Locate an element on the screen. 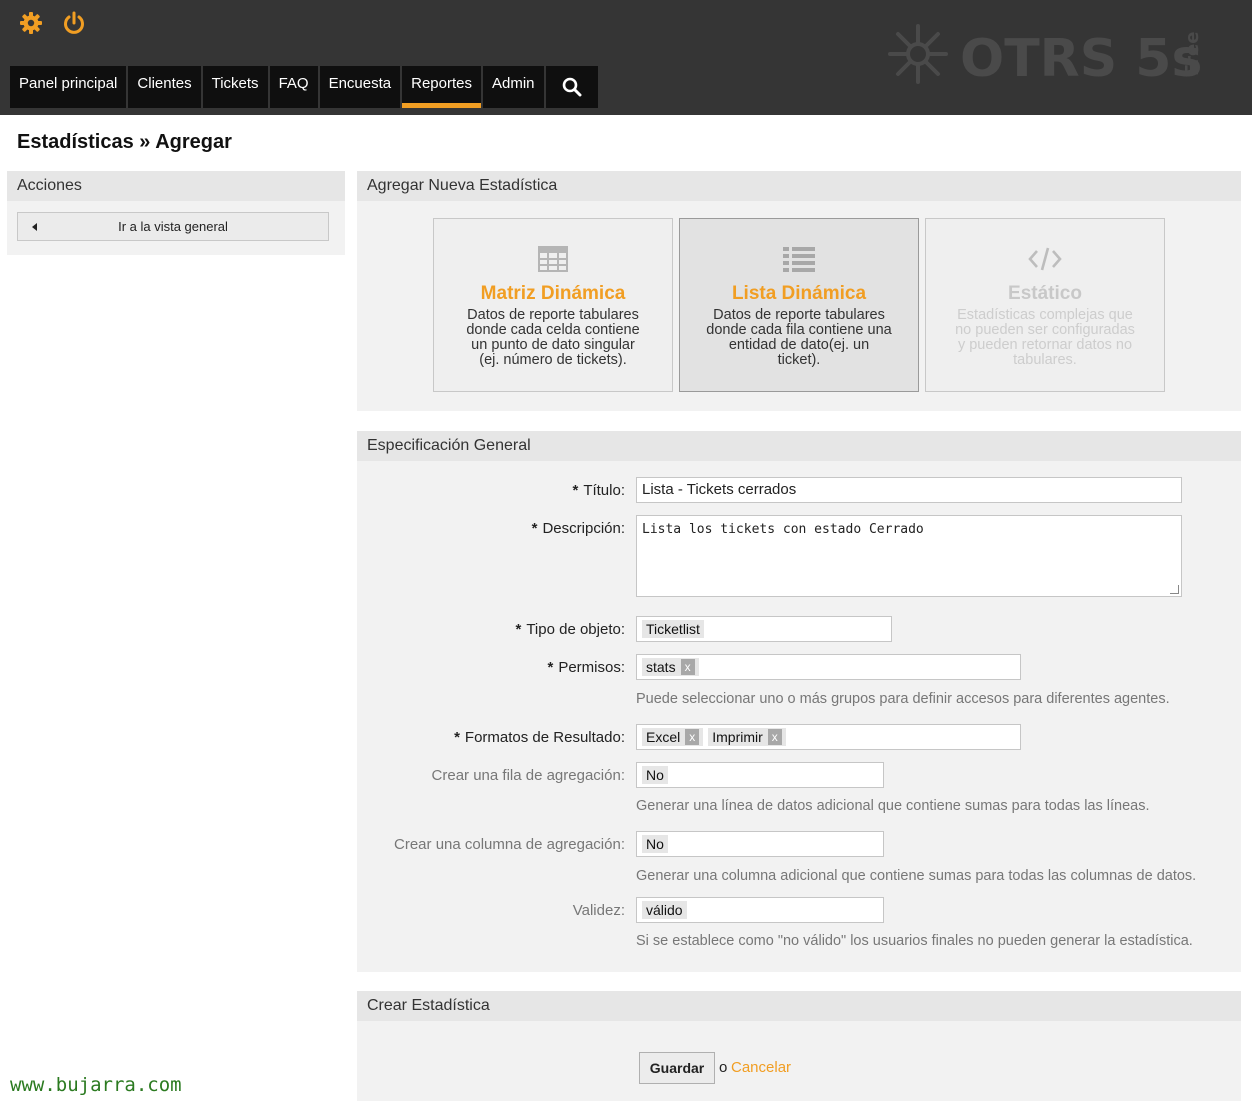  nav-search-button is located at coordinates (572, 87).